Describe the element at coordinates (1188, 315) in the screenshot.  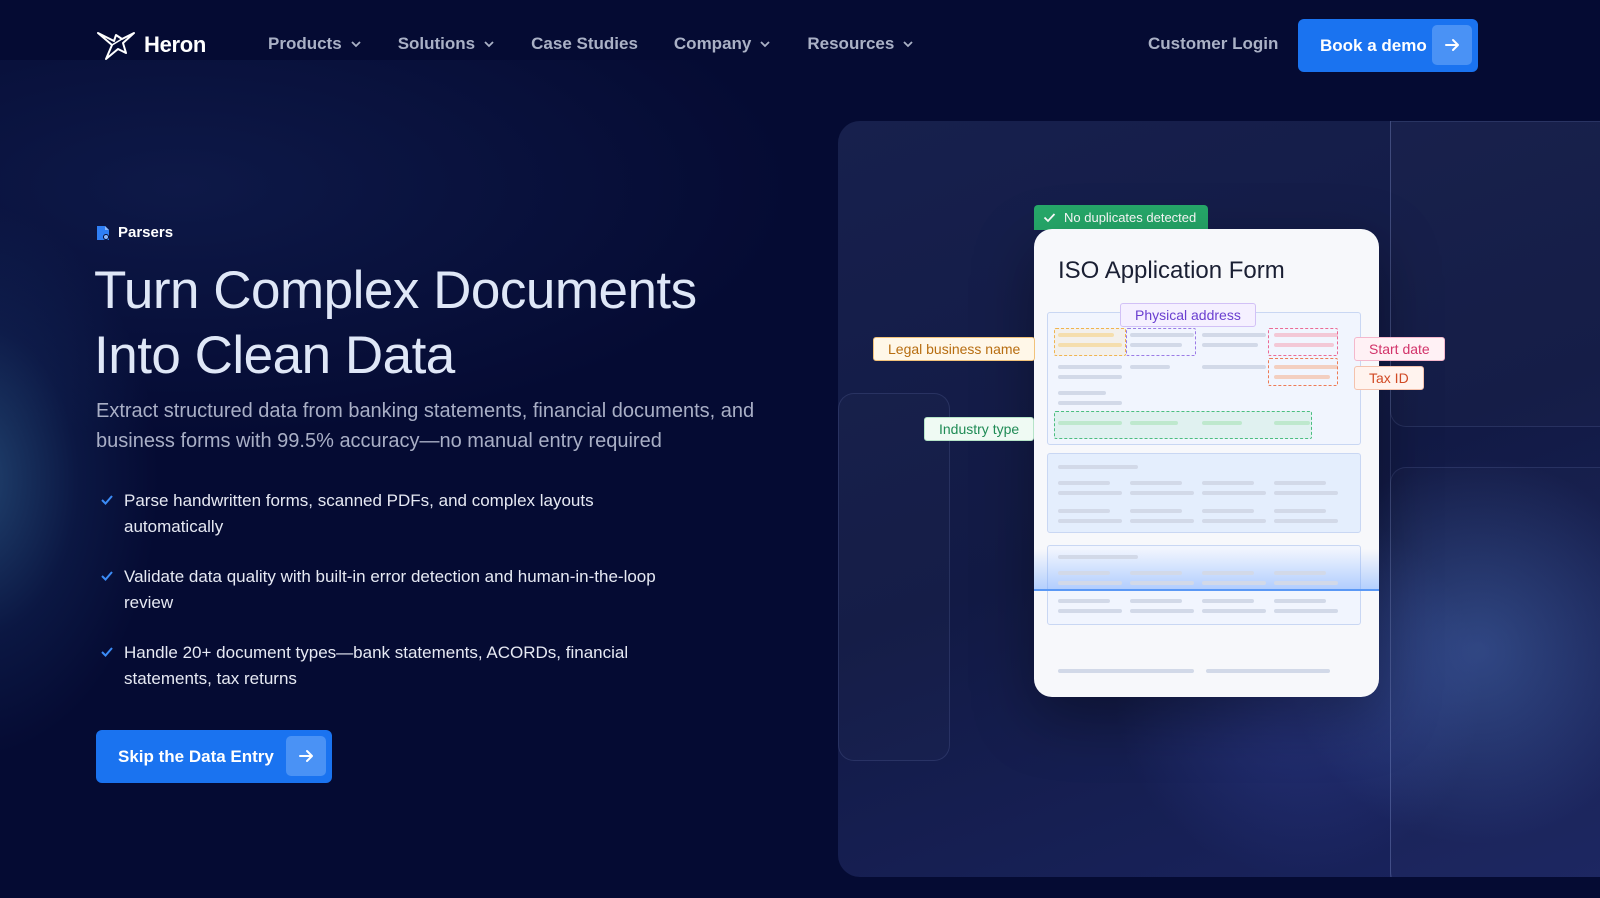
I see `tag-physical-address: Physical address` at that location.